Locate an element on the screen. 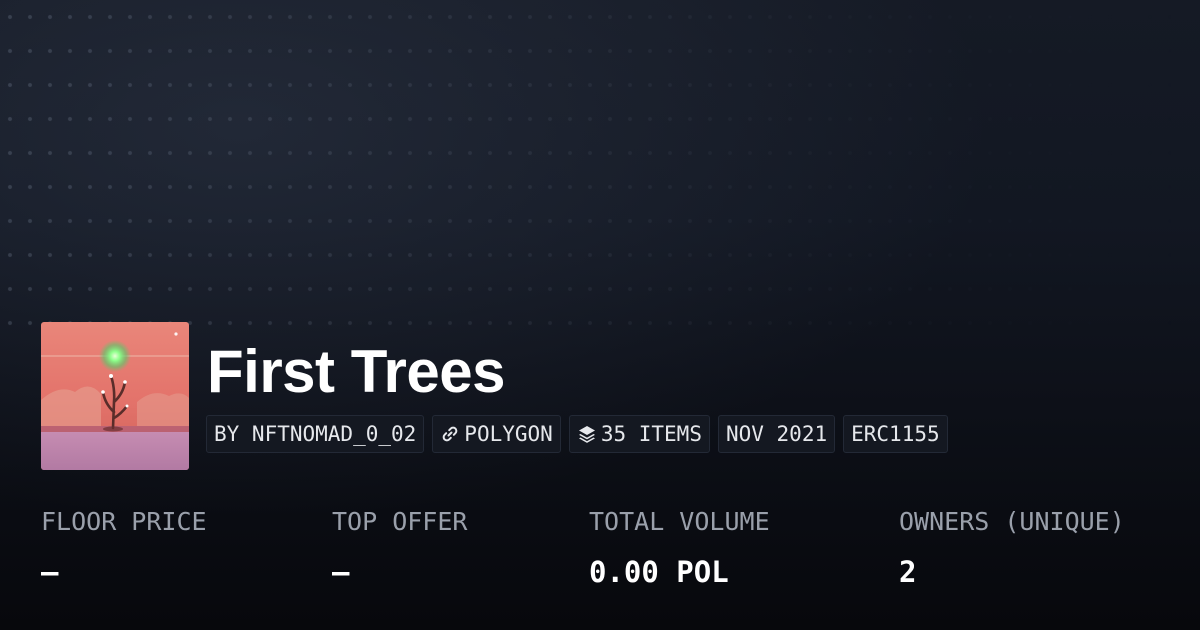 The width and height of the screenshot is (1200, 630). collection-title: First Trees is located at coordinates (356, 371).